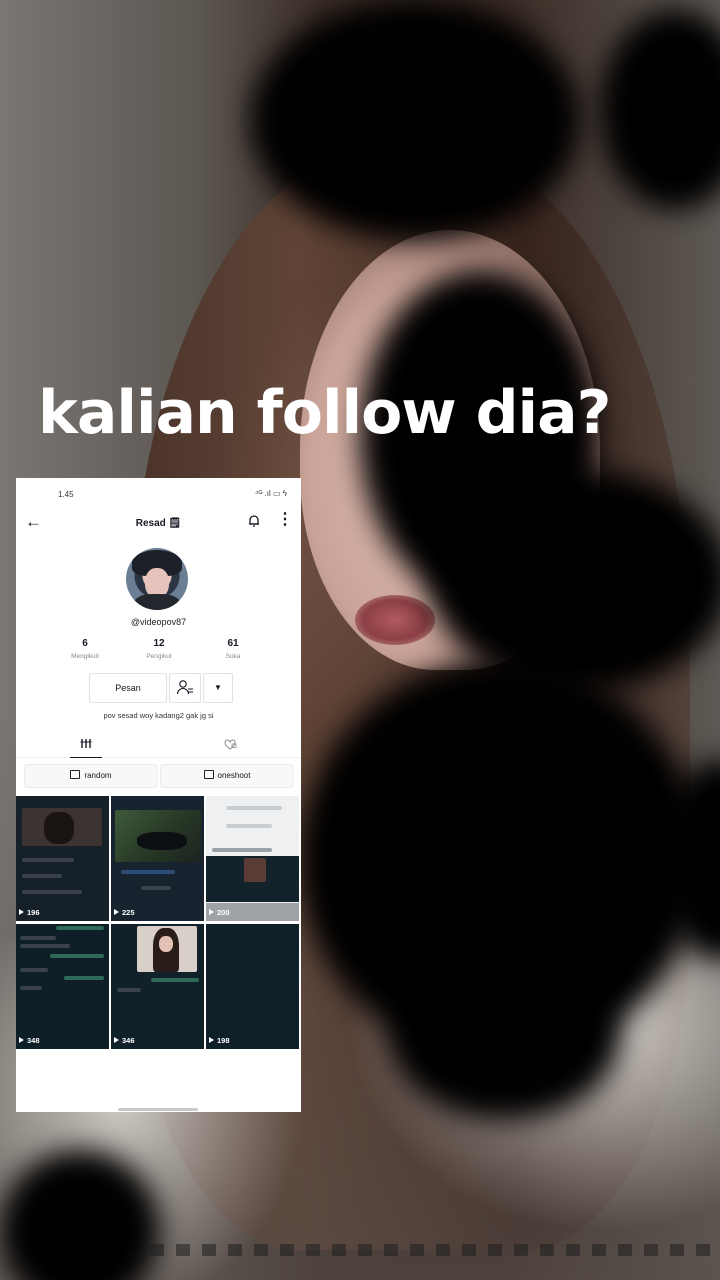 The height and width of the screenshot is (1280, 720). I want to click on playlist-label: oneshoot, so click(234, 775).